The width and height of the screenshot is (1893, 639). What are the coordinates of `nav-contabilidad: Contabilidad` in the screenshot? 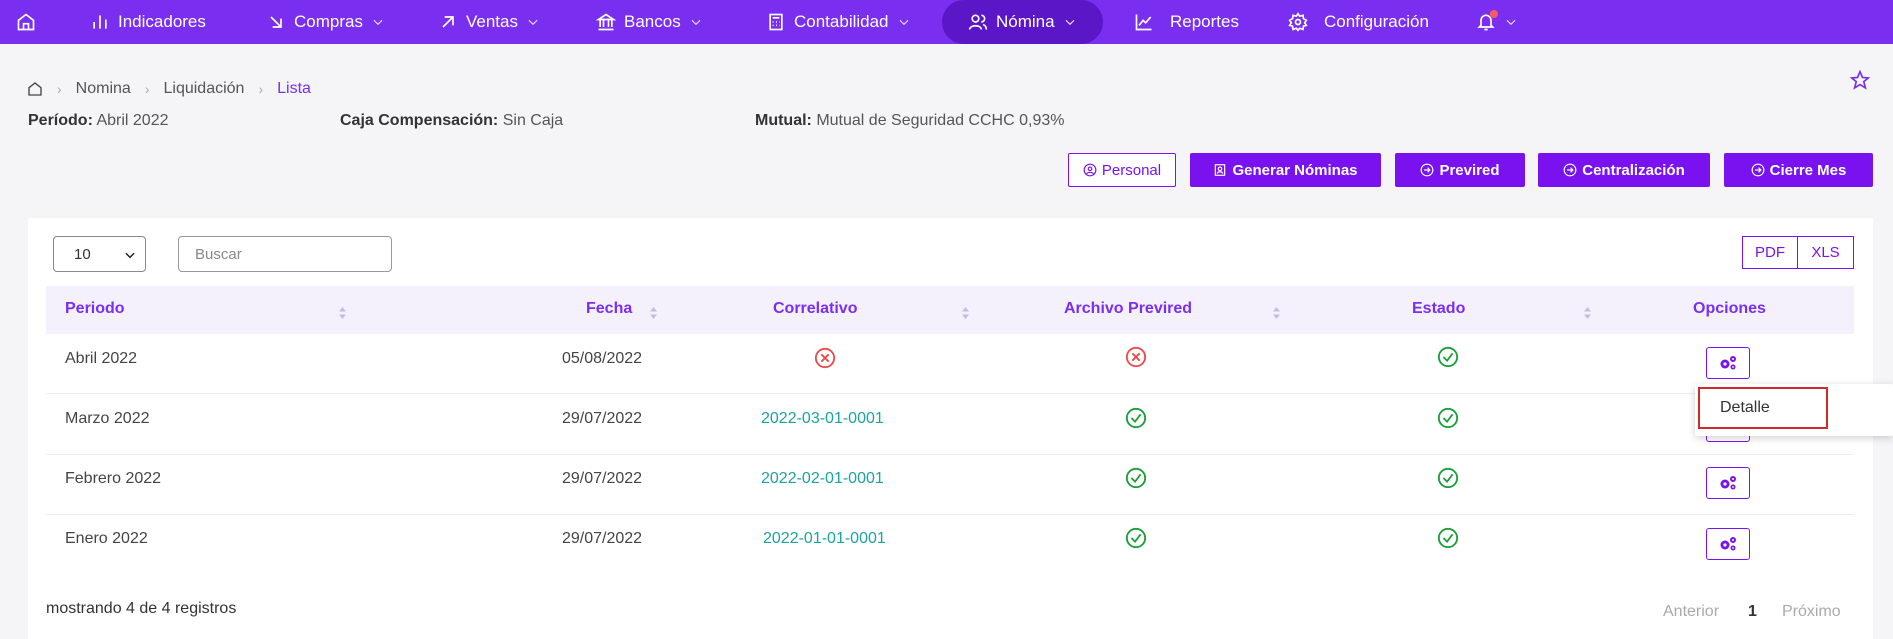 It's located at (838, 22).